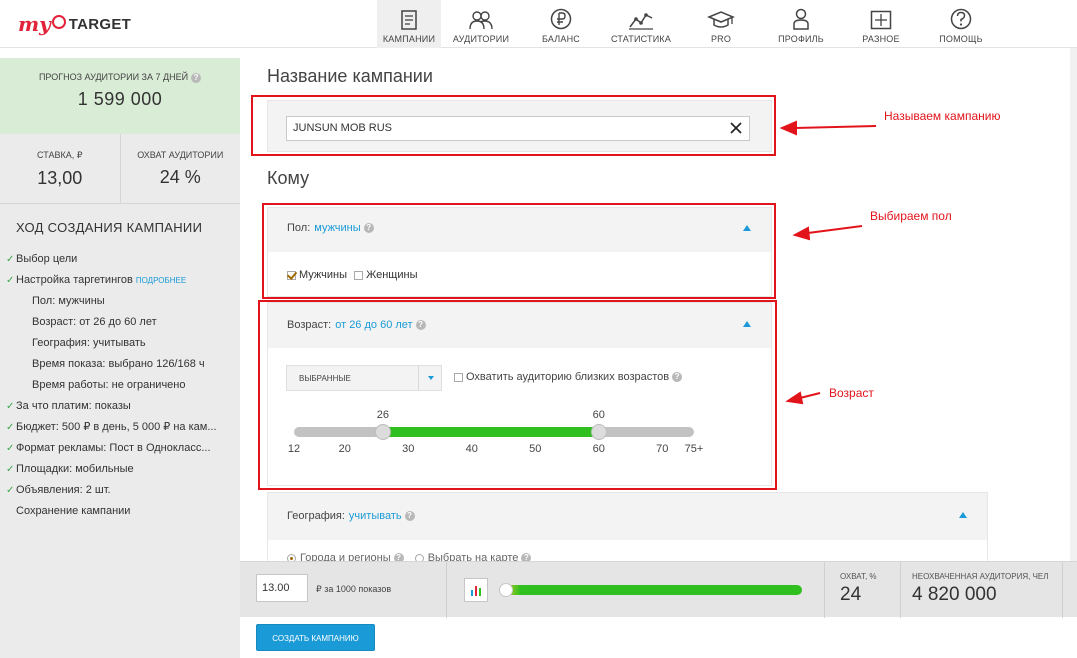 The height and width of the screenshot is (658, 1077). What do you see at coordinates (282, 588) in the screenshot?
I see `rate-input: 13.00` at bounding box center [282, 588].